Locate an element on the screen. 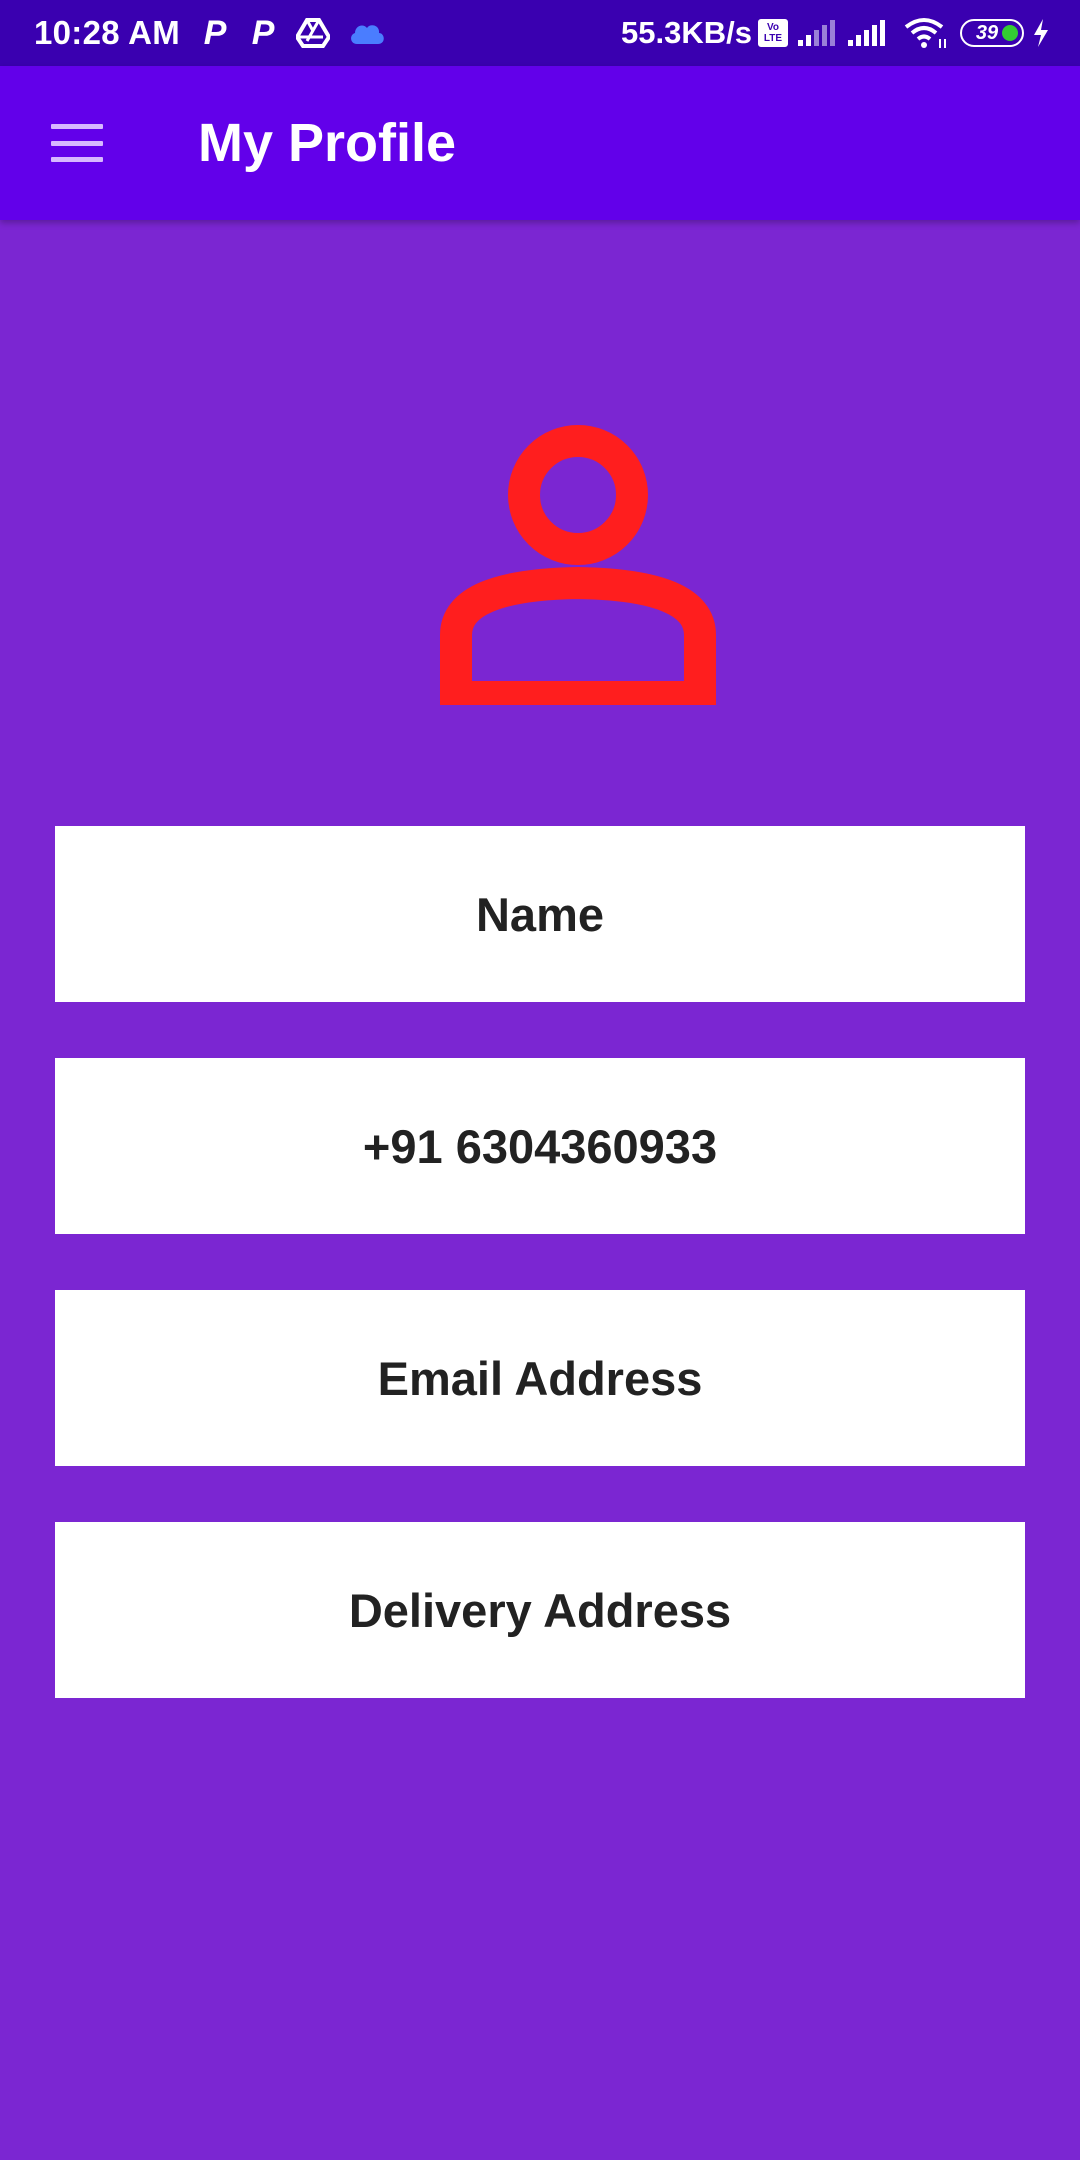 The image size is (1080, 2160). cloud-icon is located at coordinates (367, 33).